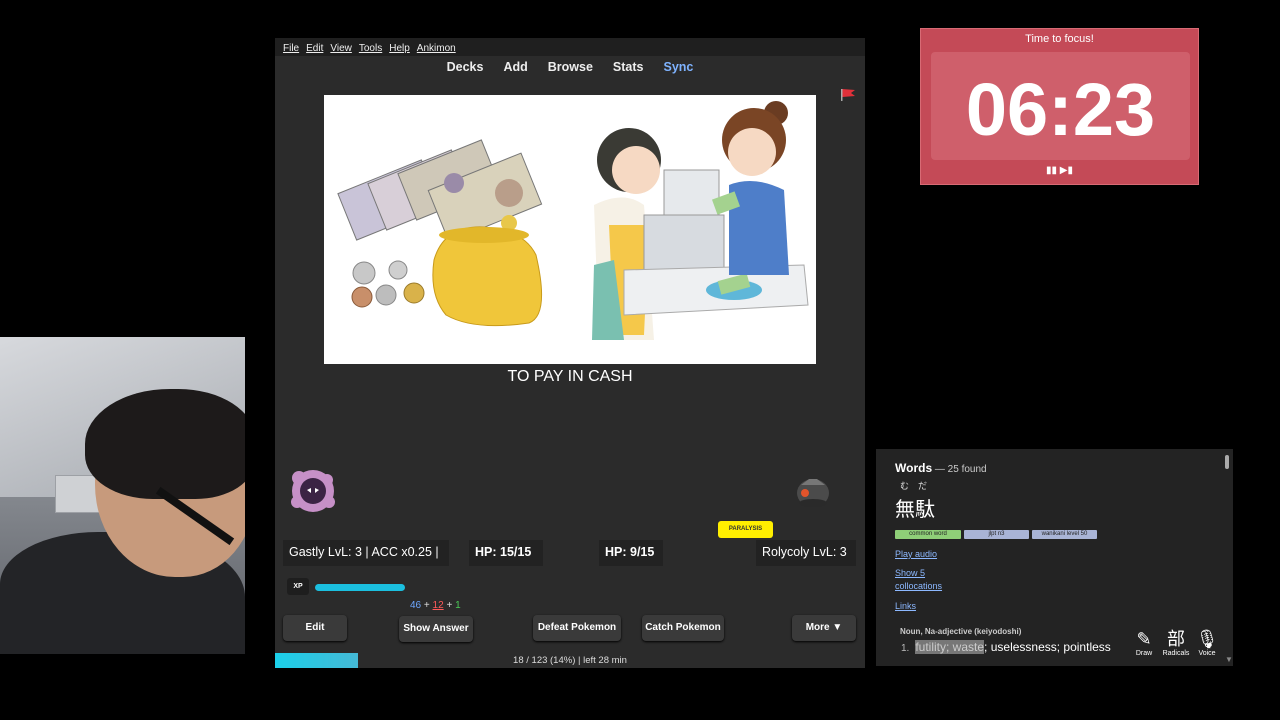  I want to click on radicals-tool: 部 Radicals, so click(1176, 642).